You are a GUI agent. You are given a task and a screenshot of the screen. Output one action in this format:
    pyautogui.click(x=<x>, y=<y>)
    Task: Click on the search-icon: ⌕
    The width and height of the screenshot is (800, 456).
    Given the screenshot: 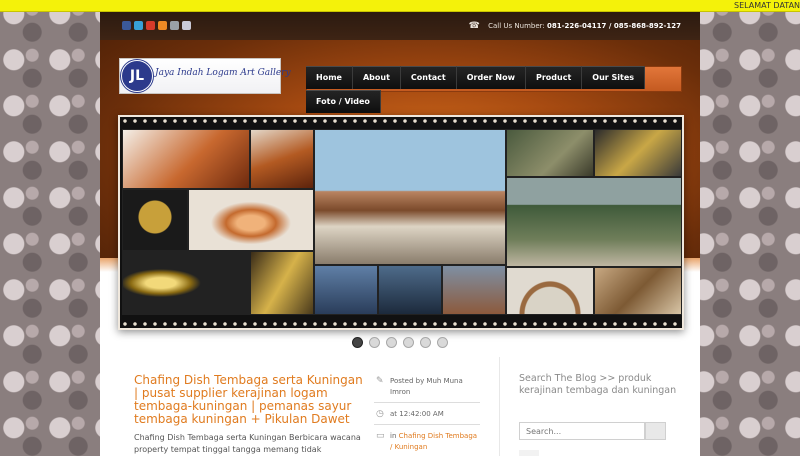 What is the action you would take?
    pyautogui.click(x=529, y=453)
    